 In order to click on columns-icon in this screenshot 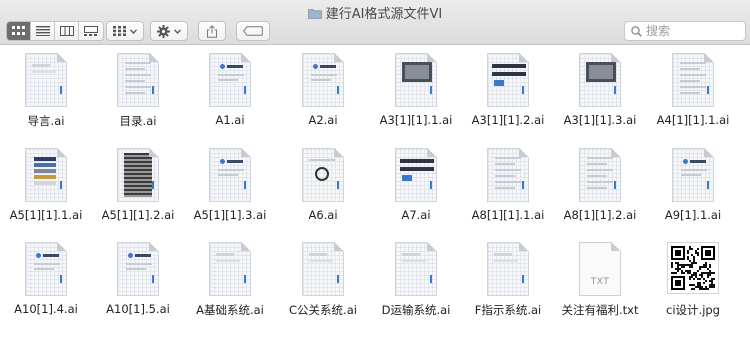, I will do `click(66, 31)`.